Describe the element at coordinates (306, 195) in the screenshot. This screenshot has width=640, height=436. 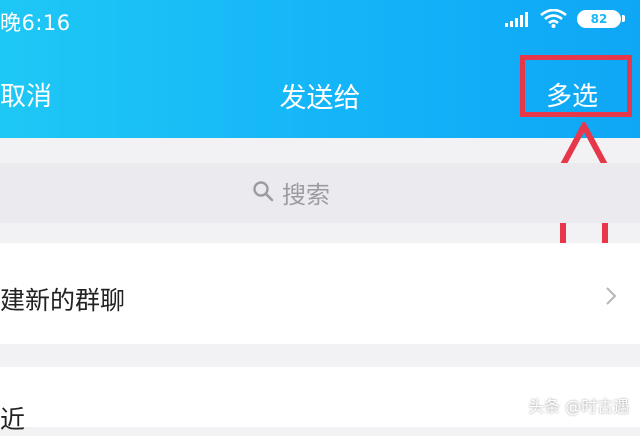
I see `search-placeholder: 搜索` at that location.